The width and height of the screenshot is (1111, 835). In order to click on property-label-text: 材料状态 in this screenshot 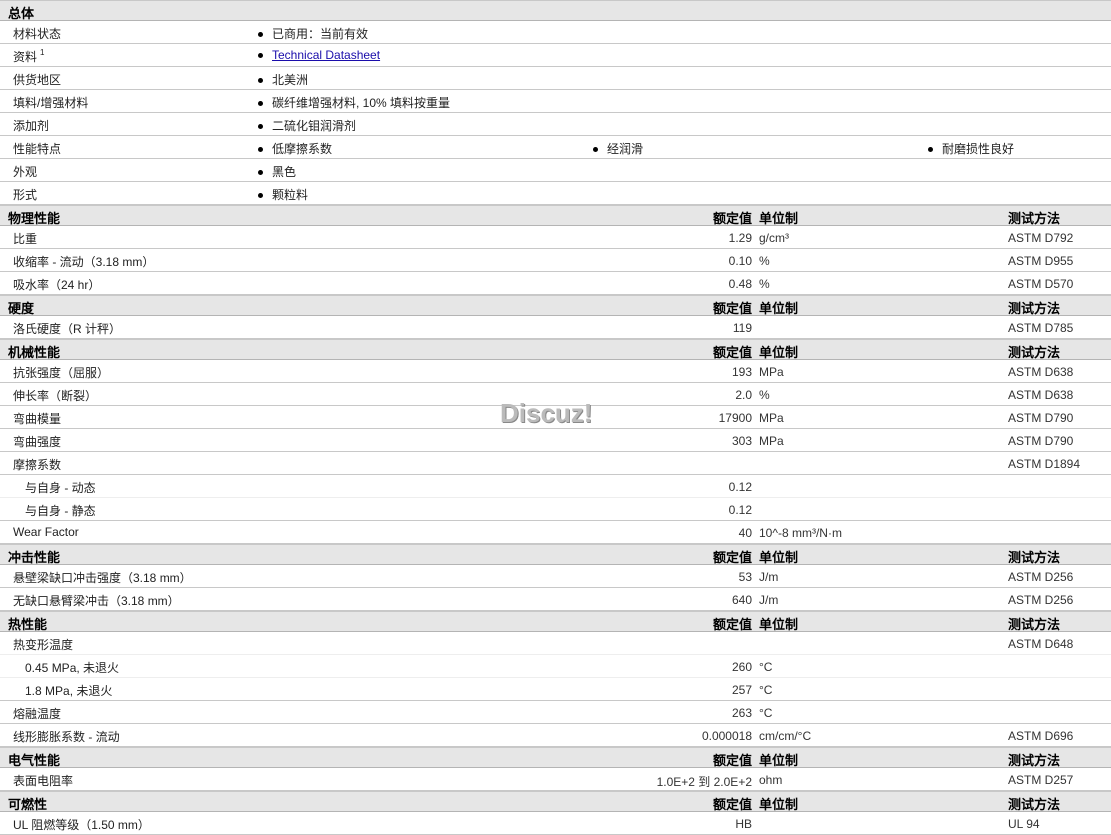, I will do `click(37, 34)`.